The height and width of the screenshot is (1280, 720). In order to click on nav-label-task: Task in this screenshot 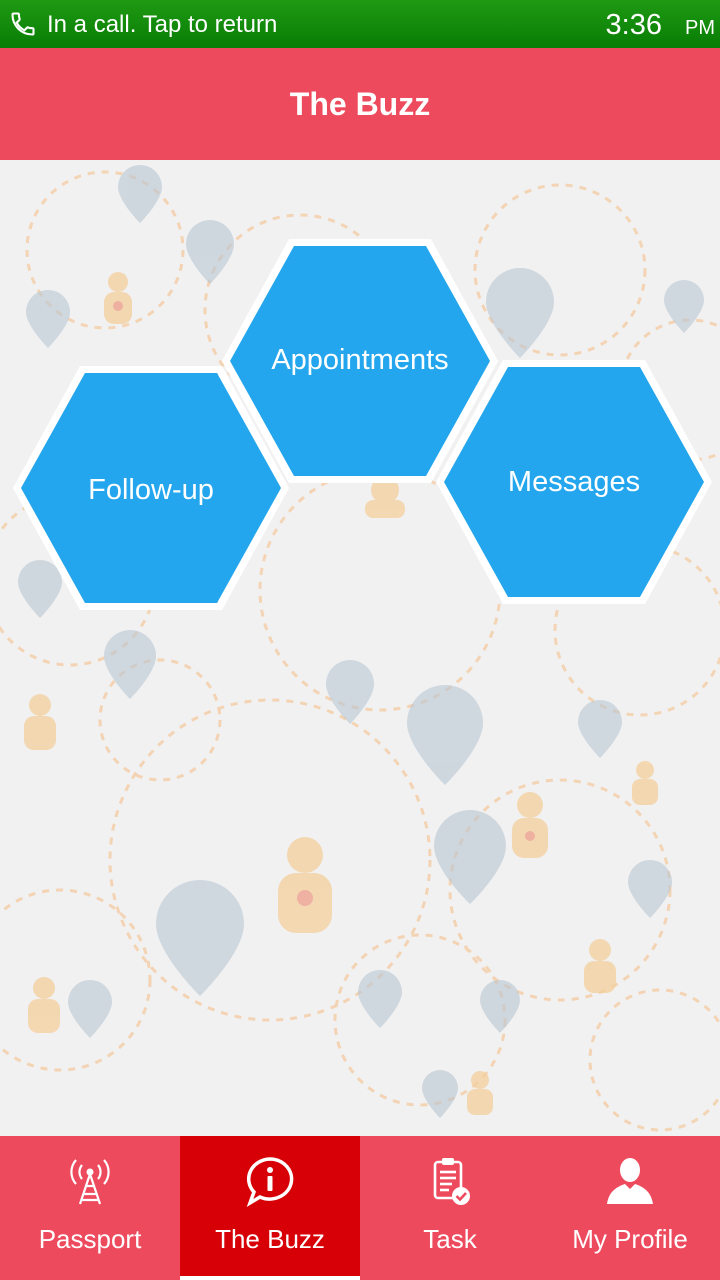, I will do `click(450, 1239)`.